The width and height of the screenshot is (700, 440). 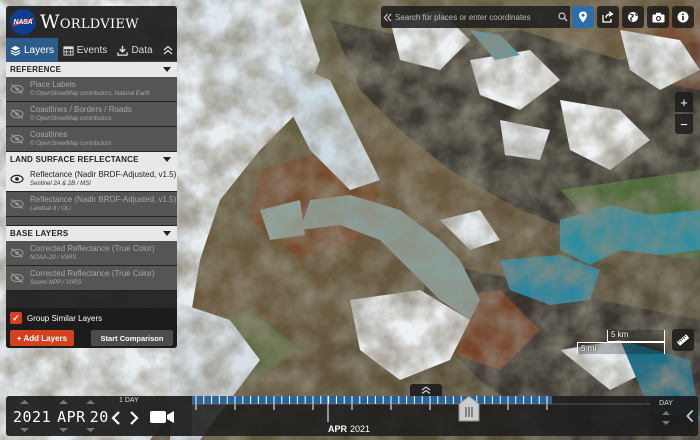 I want to click on timeline-handle, so click(x=469, y=408).